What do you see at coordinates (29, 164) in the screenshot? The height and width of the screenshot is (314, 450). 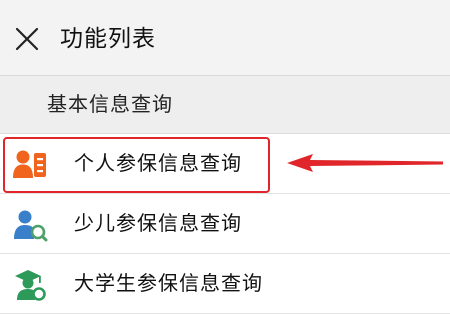 I see `personal-card-icon` at bounding box center [29, 164].